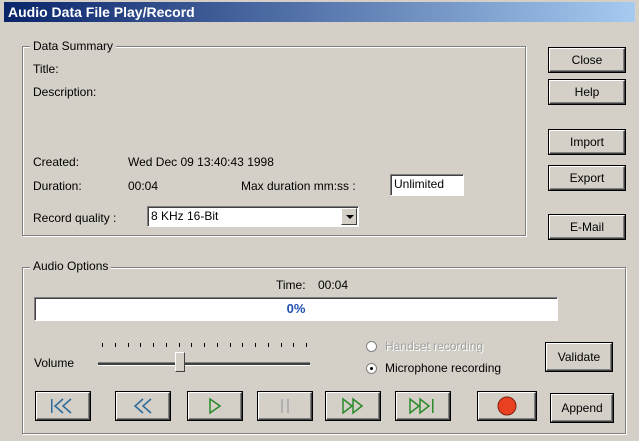 This screenshot has height=441, width=639. Describe the element at coordinates (46, 69) in the screenshot. I see `title-label: Title:` at that location.